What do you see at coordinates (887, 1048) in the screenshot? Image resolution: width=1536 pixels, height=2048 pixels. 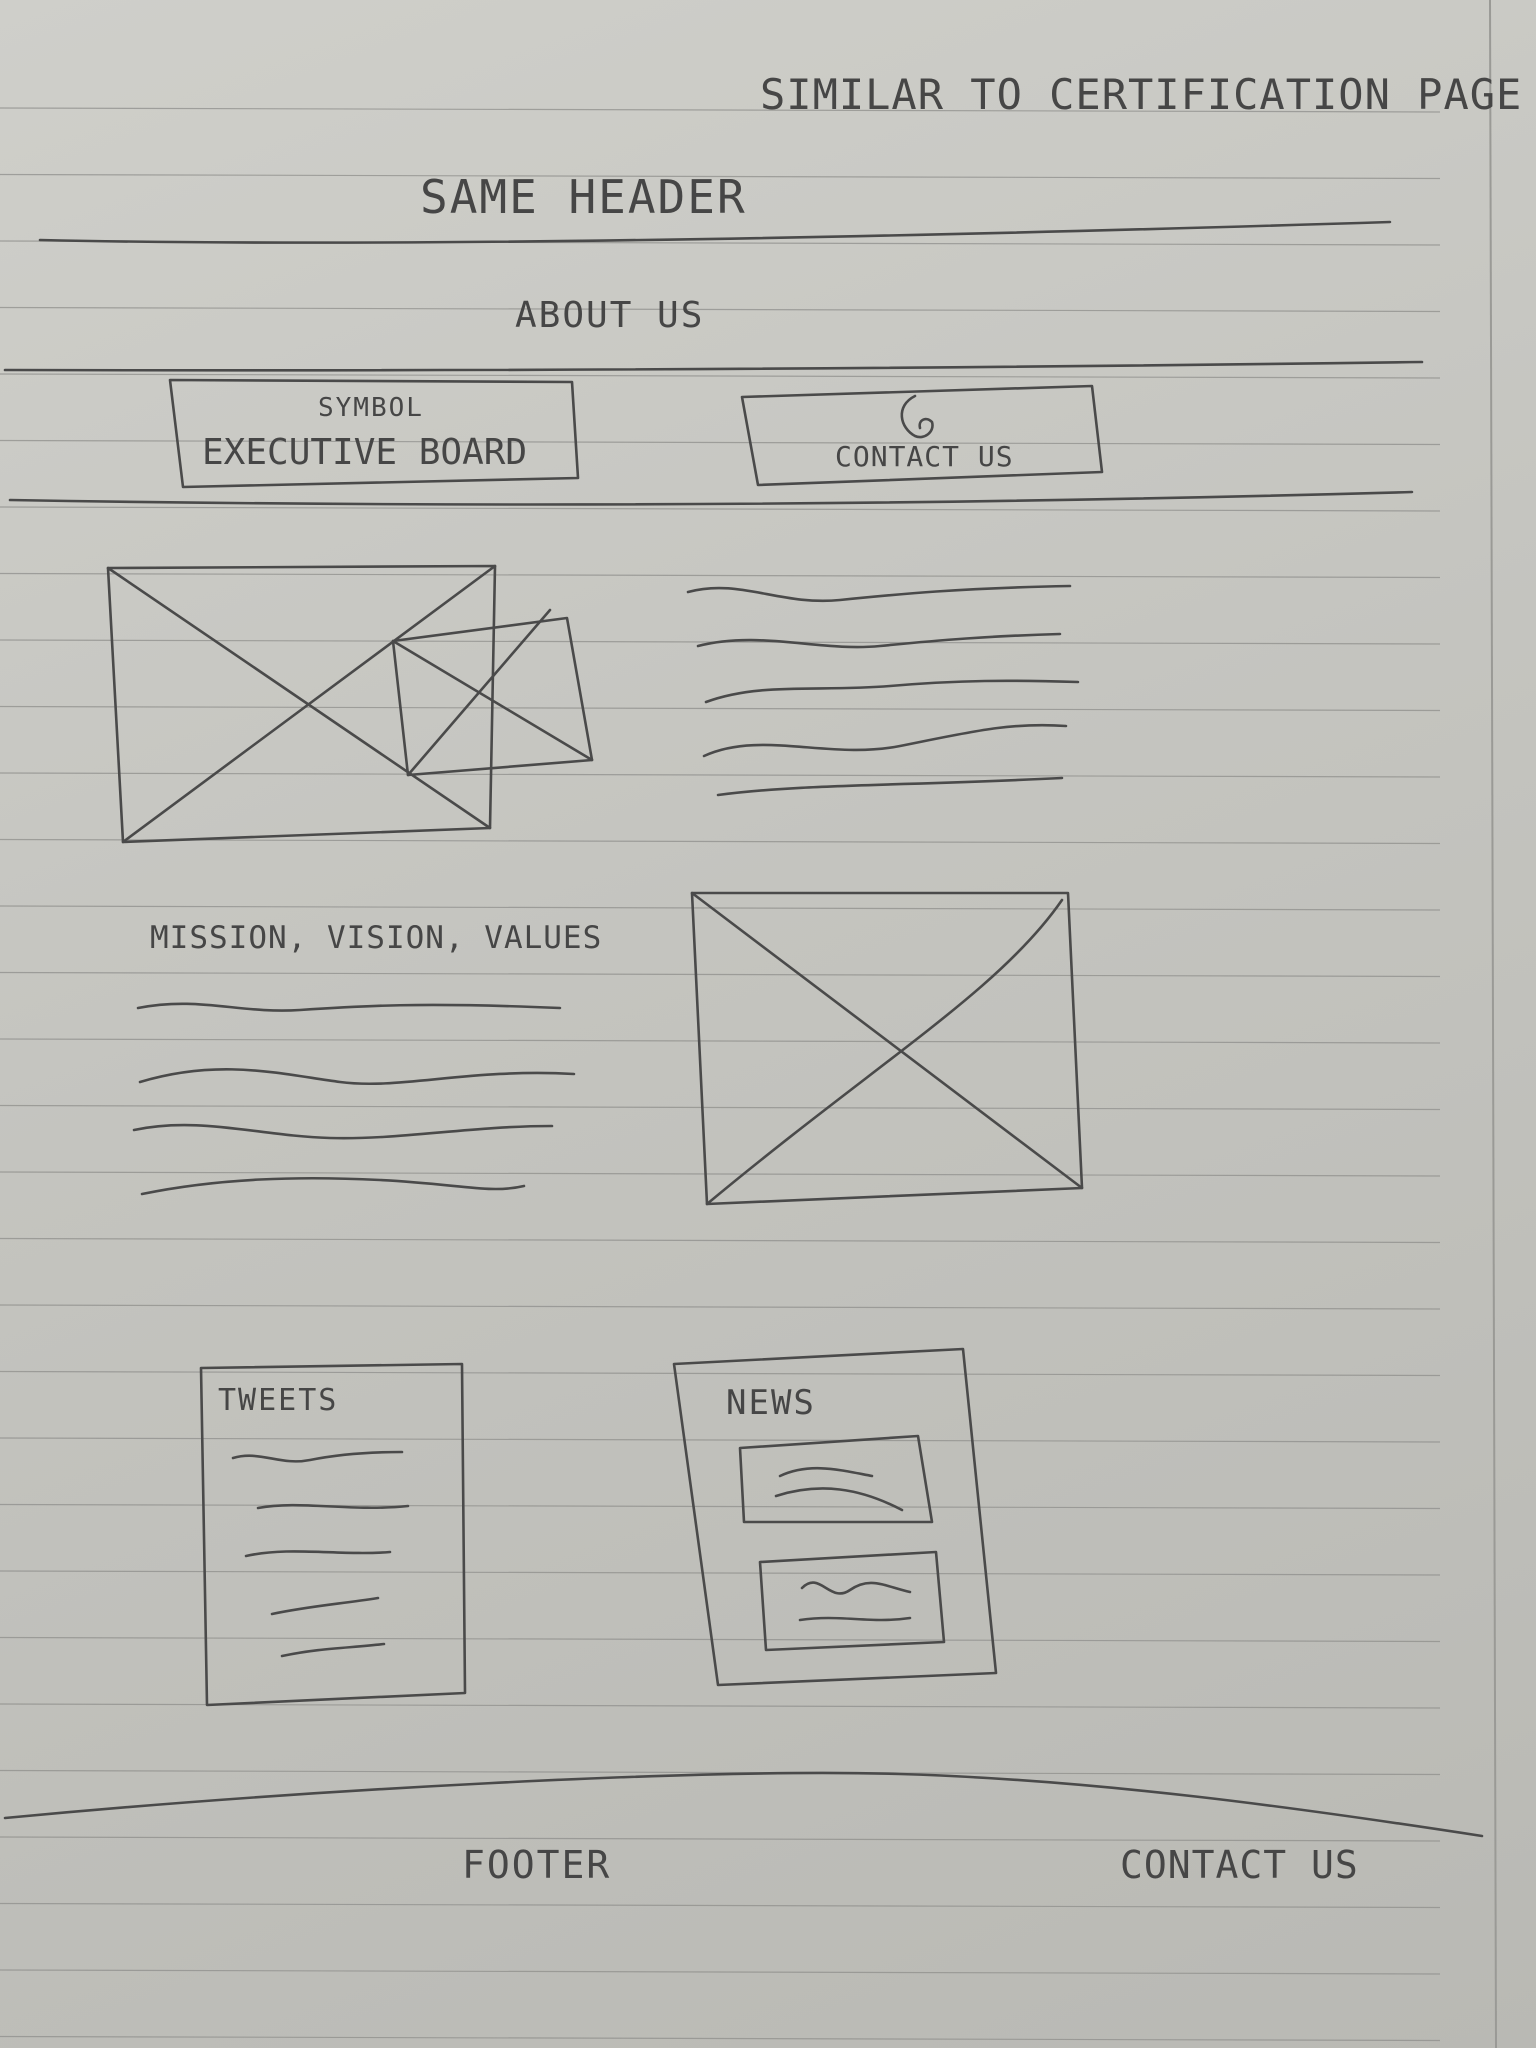 I see `mission-image-placeholder` at bounding box center [887, 1048].